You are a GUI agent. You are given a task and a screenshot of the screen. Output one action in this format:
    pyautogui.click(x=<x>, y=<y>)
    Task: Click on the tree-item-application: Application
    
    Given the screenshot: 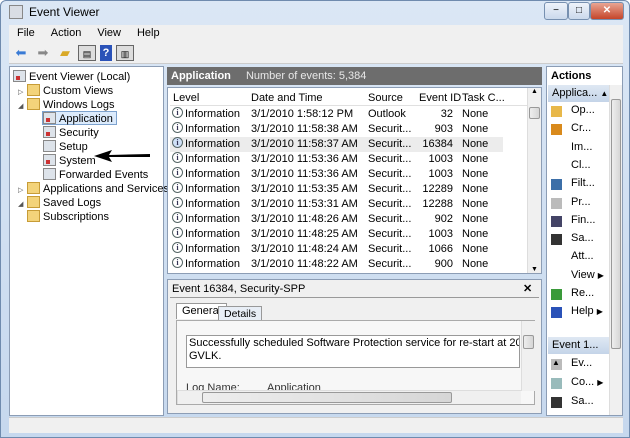 What is the action you would take?
    pyautogui.click(x=79, y=118)
    